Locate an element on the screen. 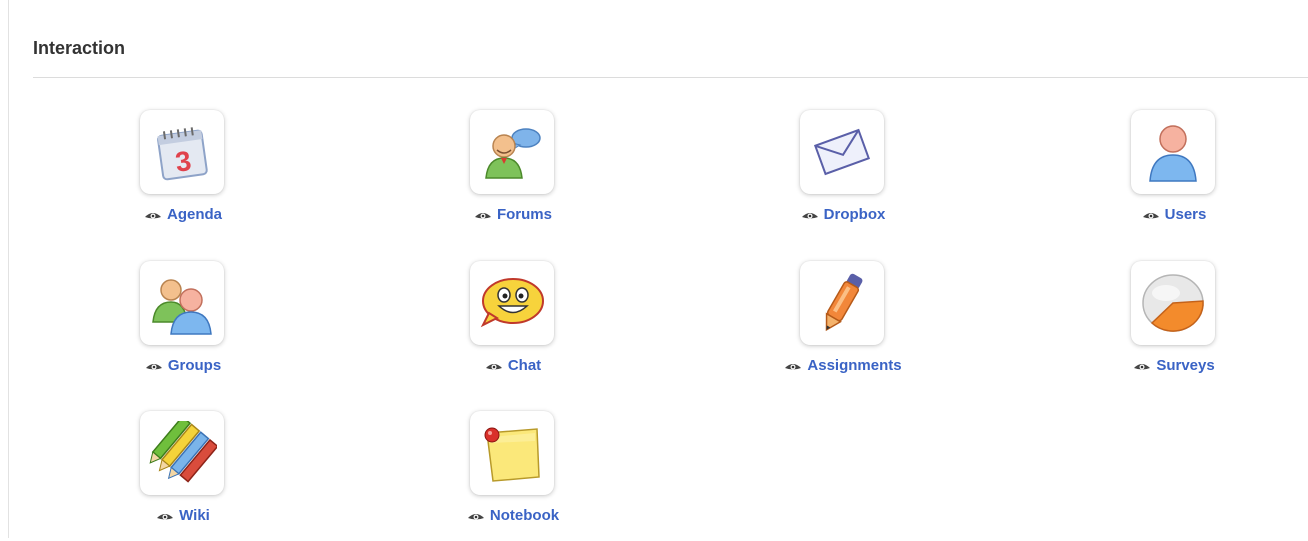  smiley-speech-bubble-icon is located at coordinates (512, 303).